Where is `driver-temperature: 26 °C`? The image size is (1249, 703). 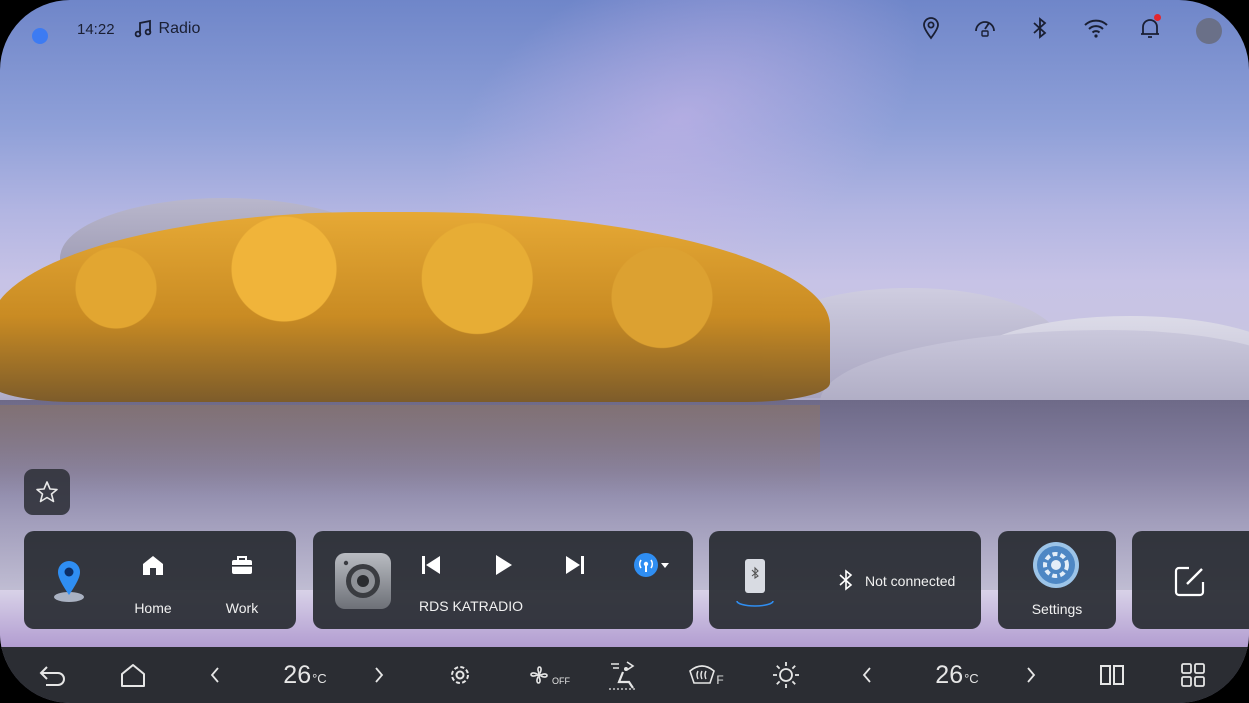
driver-temperature: 26 °C is located at coordinates (305, 675).